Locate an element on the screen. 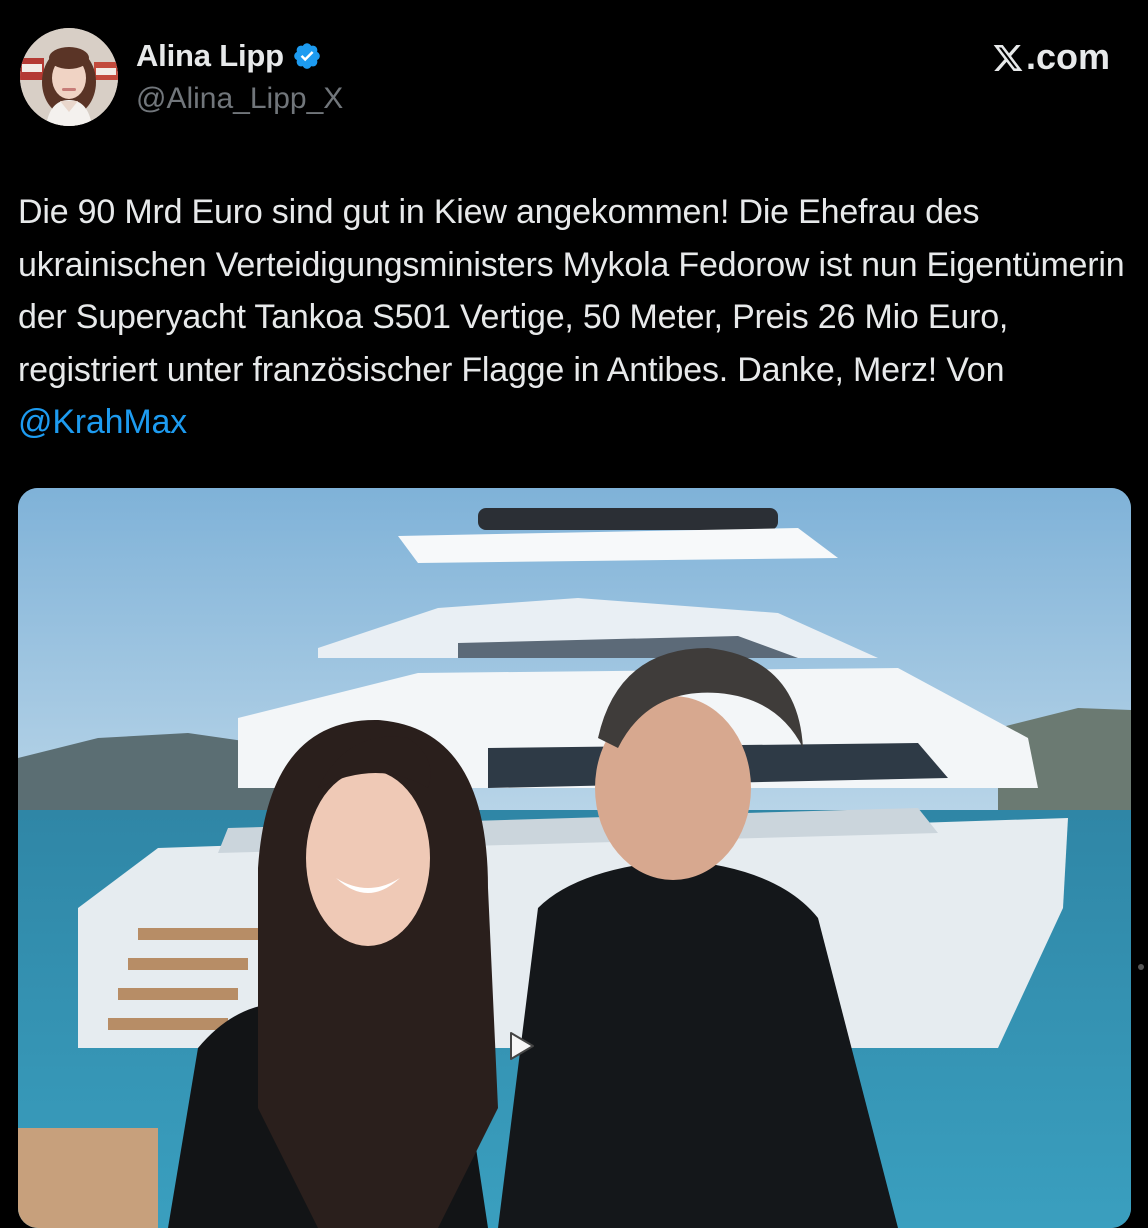 The width and height of the screenshot is (1148, 1228). brand-text: .com is located at coordinates (1067, 56).